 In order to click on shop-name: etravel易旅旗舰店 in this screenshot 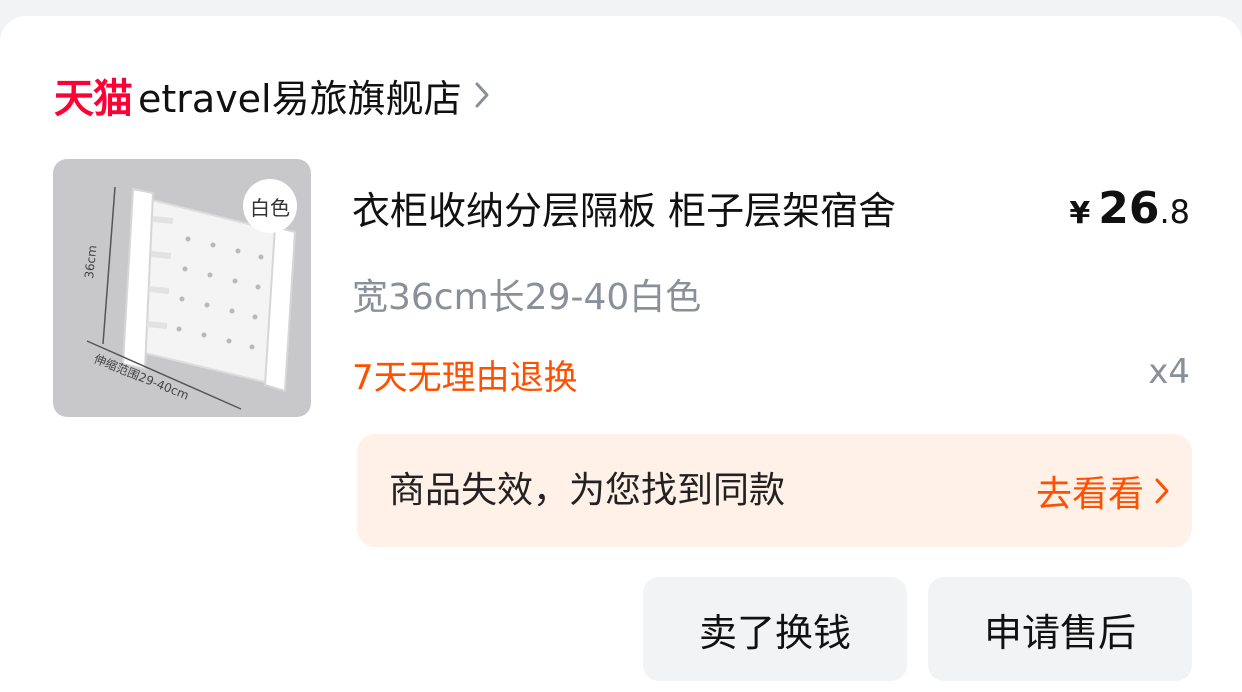, I will do `click(300, 95)`.